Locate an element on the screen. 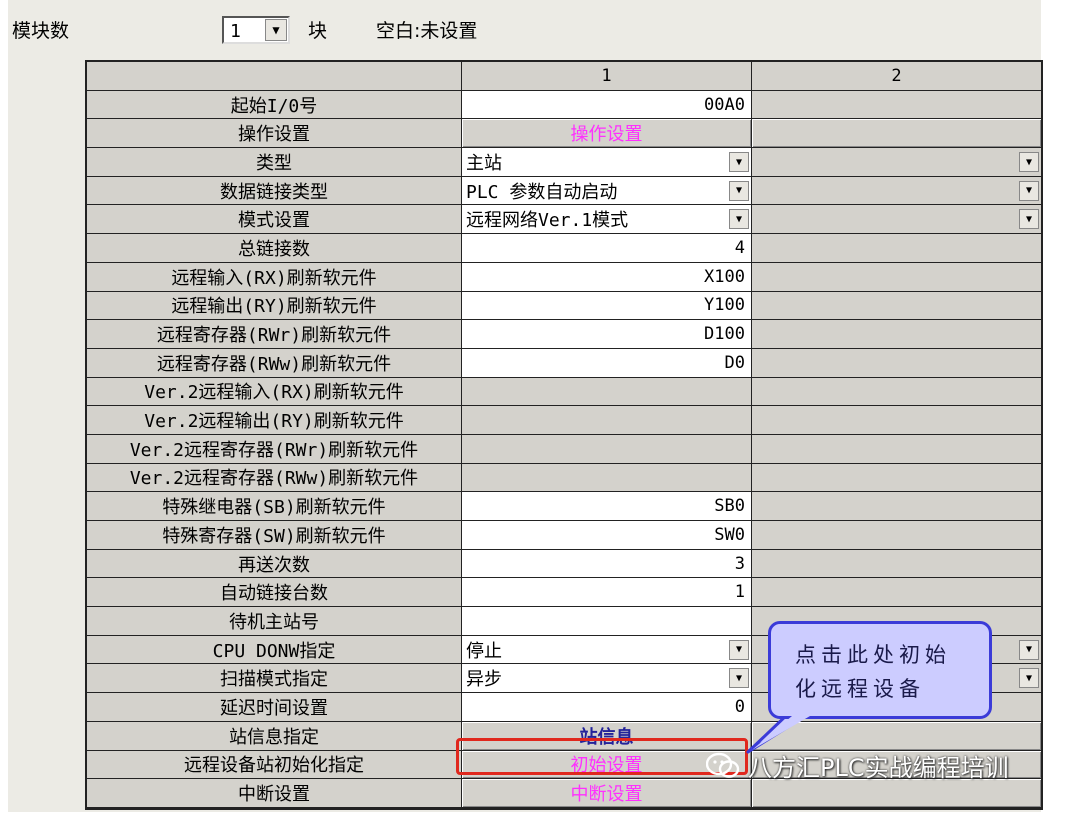  table-row: 远程寄存器(RWr)刷新软元件 D100 is located at coordinates (564, 334).